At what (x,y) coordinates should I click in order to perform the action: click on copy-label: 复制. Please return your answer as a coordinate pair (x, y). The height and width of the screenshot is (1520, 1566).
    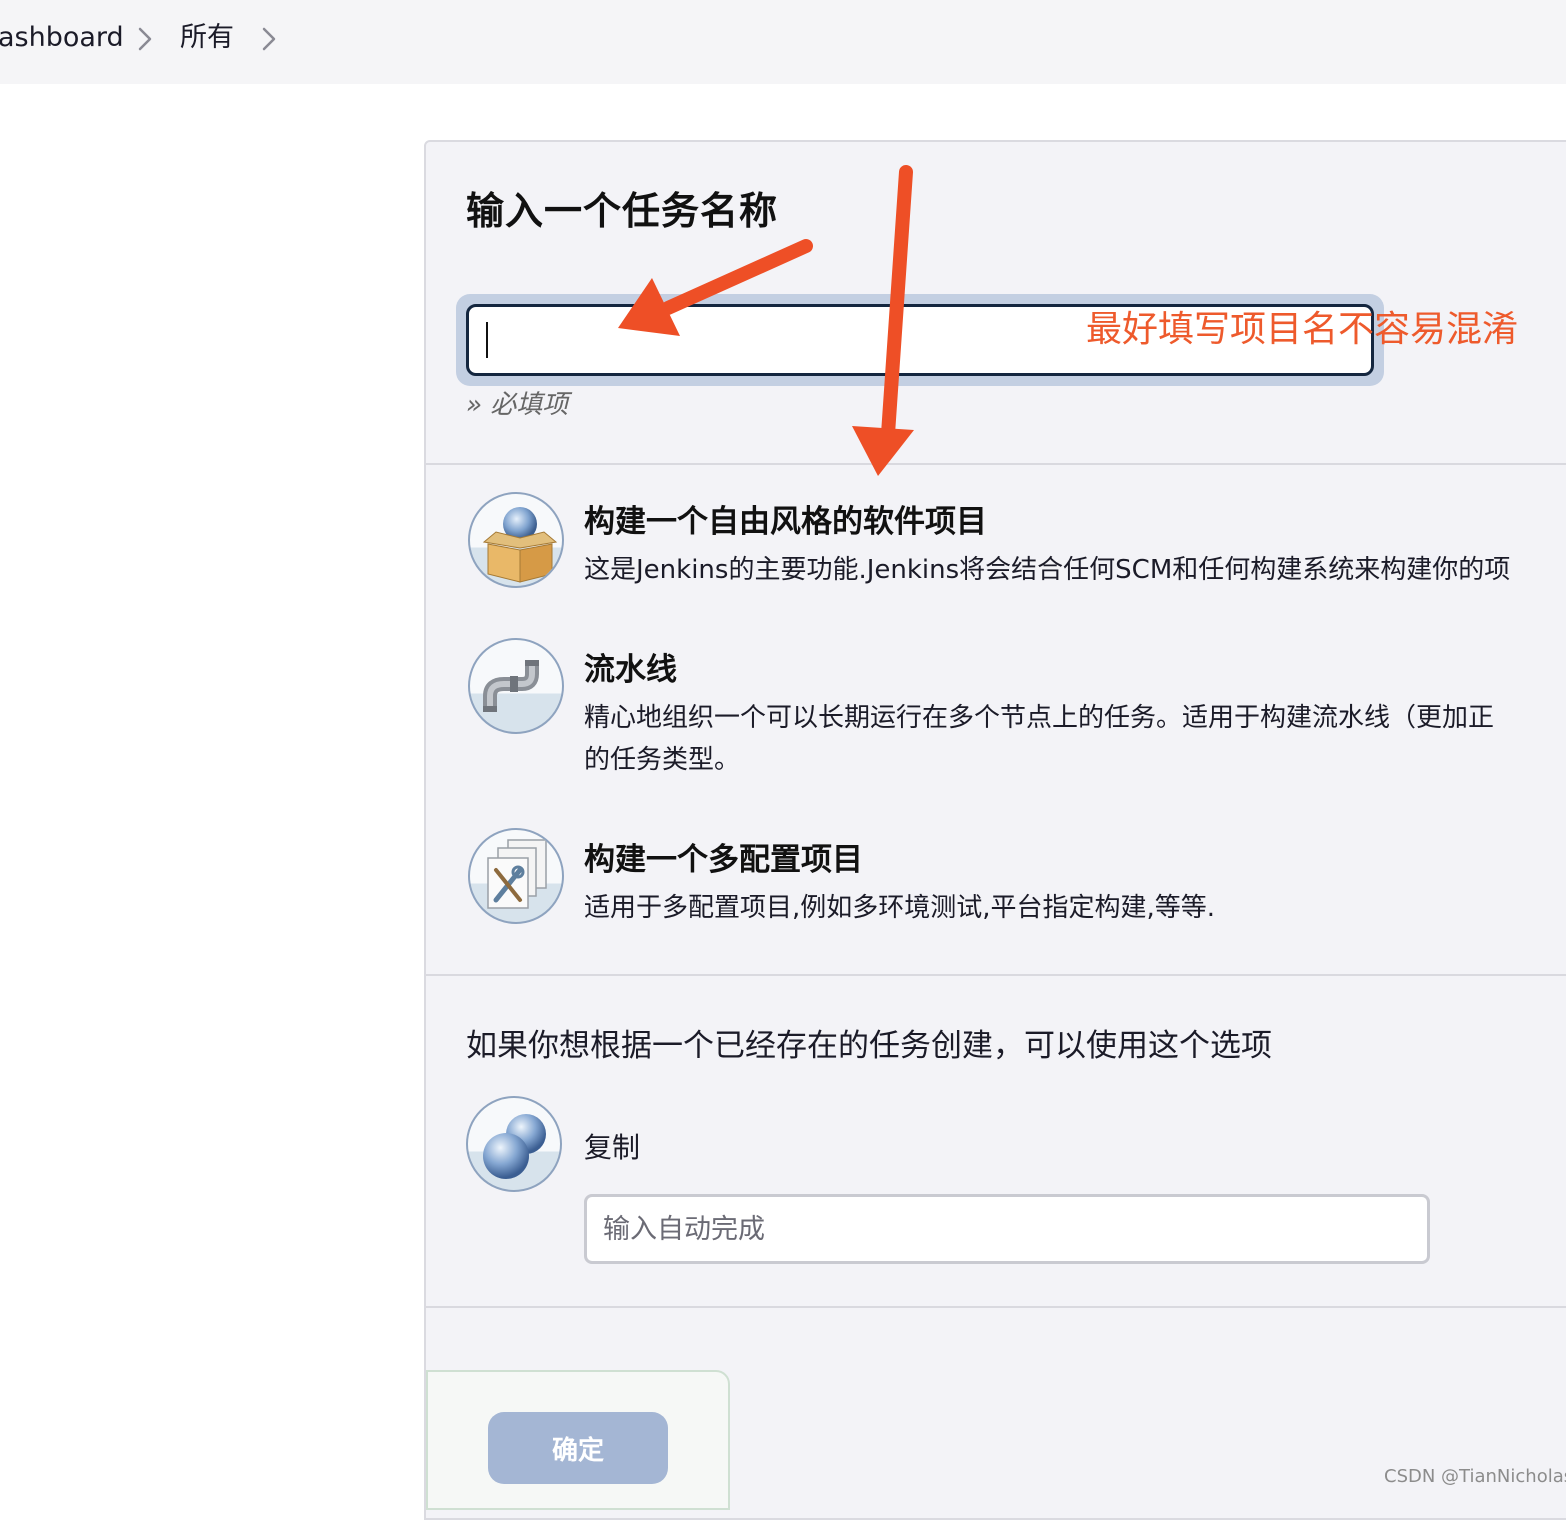
    Looking at the image, I should click on (612, 1147).